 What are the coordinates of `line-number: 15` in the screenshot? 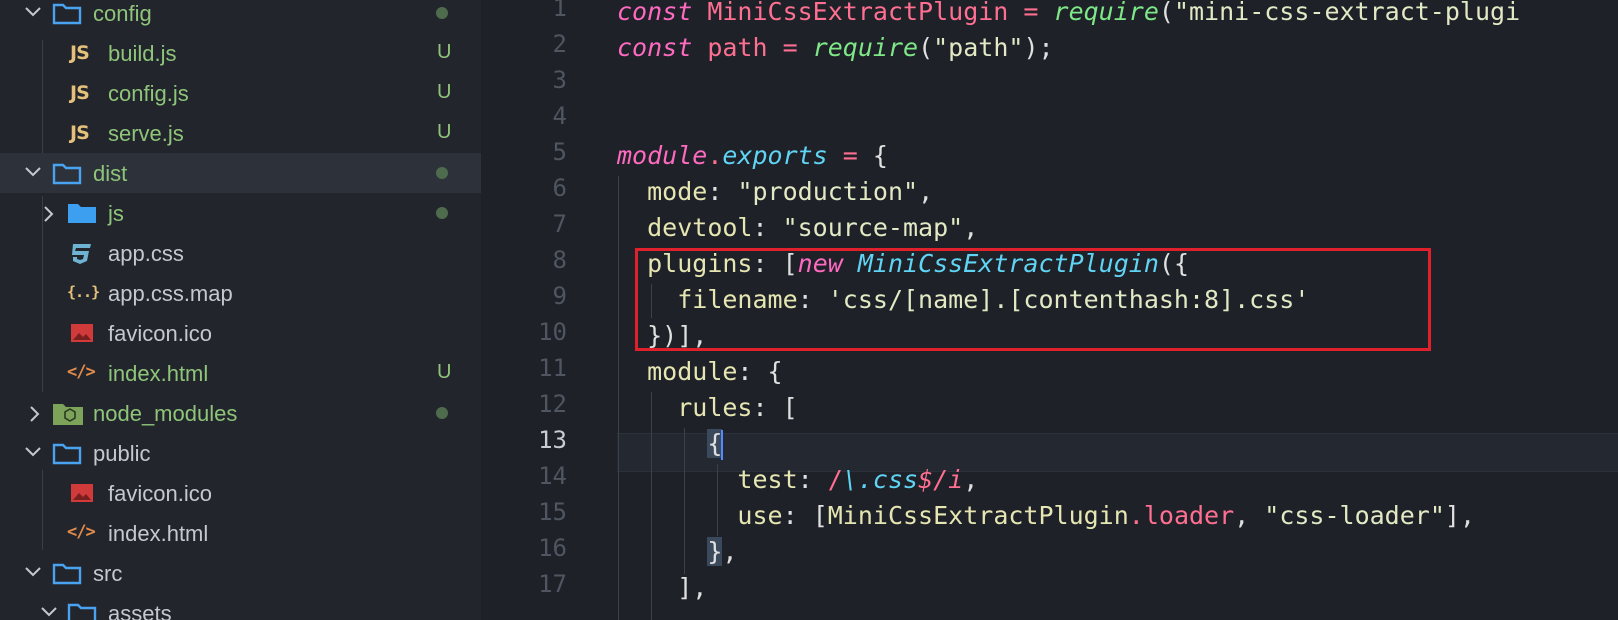 It's located at (552, 512).